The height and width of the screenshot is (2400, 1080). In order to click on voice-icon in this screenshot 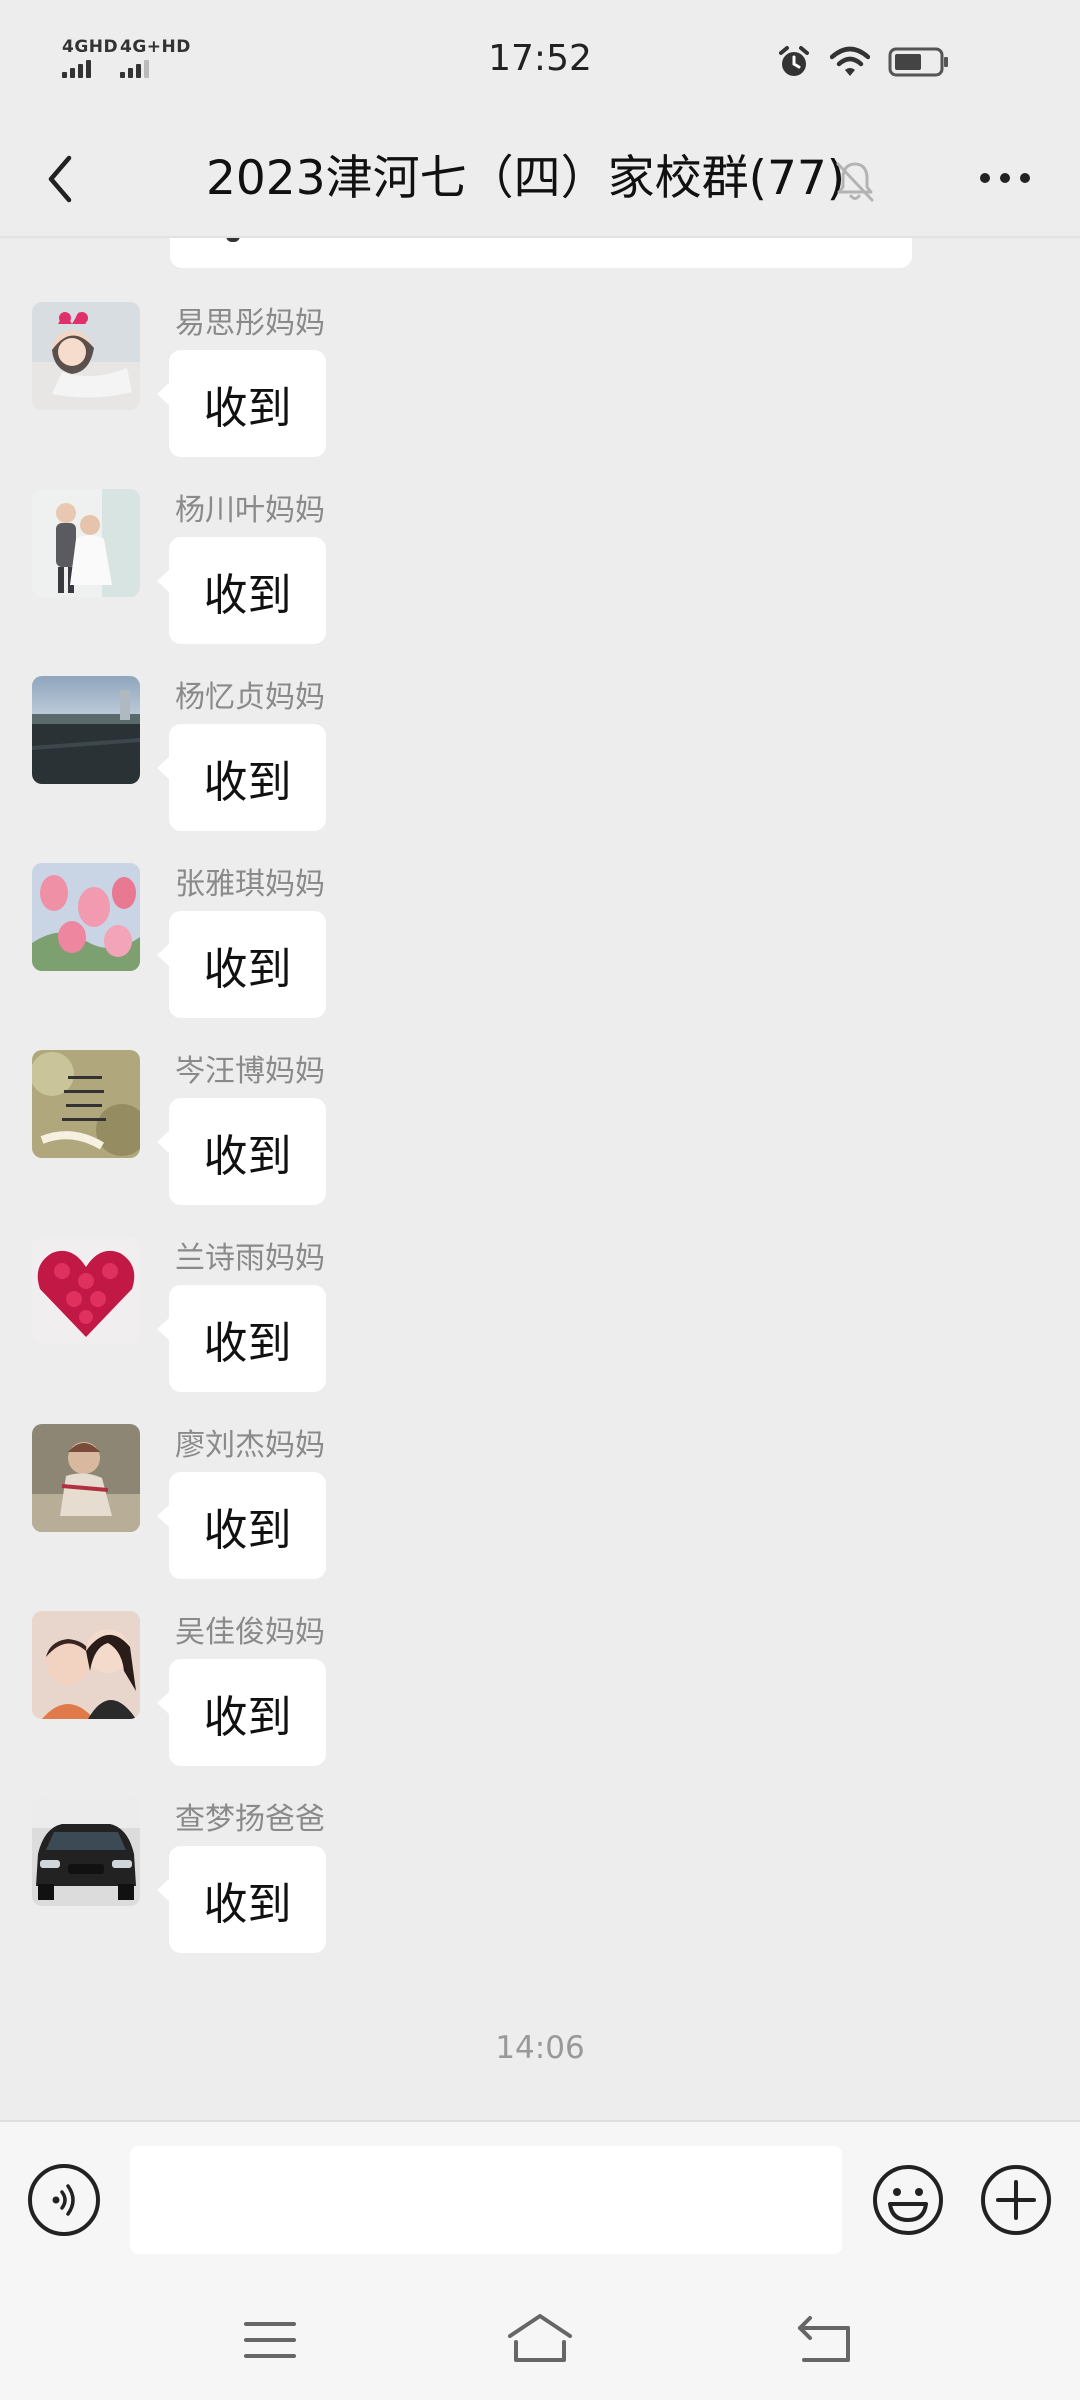, I will do `click(63, 2200)`.